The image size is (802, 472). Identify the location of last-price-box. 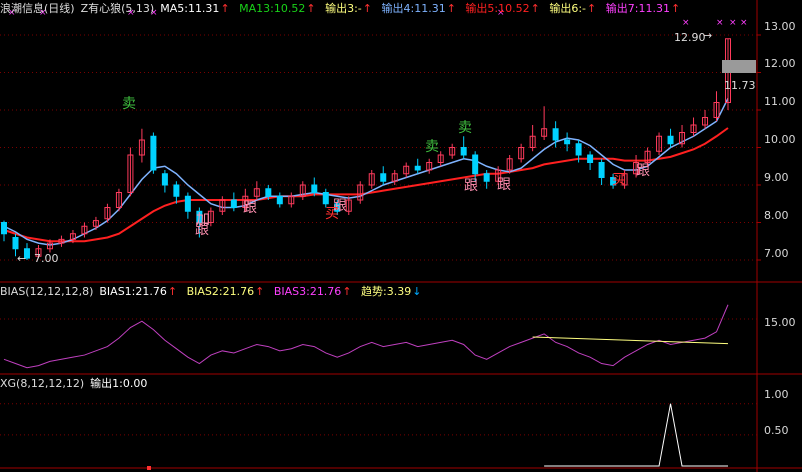
(739, 66).